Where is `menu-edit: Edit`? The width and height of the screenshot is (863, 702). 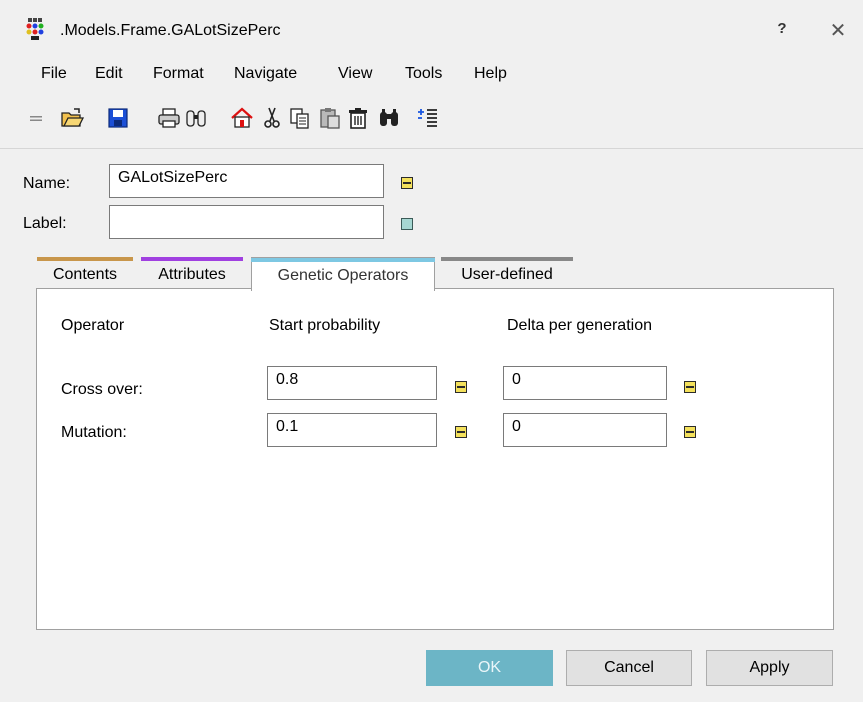 menu-edit: Edit is located at coordinates (109, 74).